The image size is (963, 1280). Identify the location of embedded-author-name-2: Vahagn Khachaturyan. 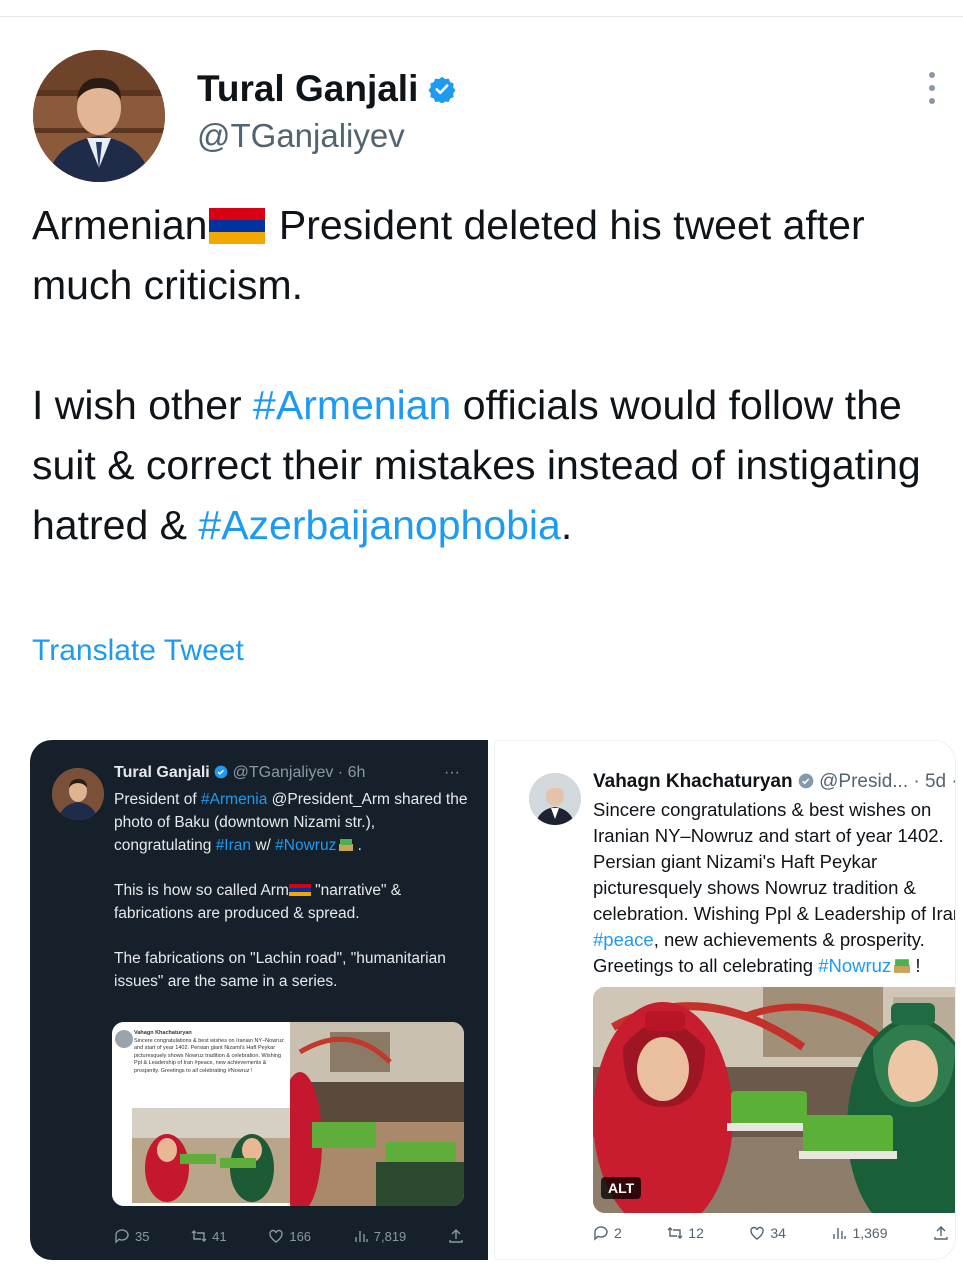
(693, 781).